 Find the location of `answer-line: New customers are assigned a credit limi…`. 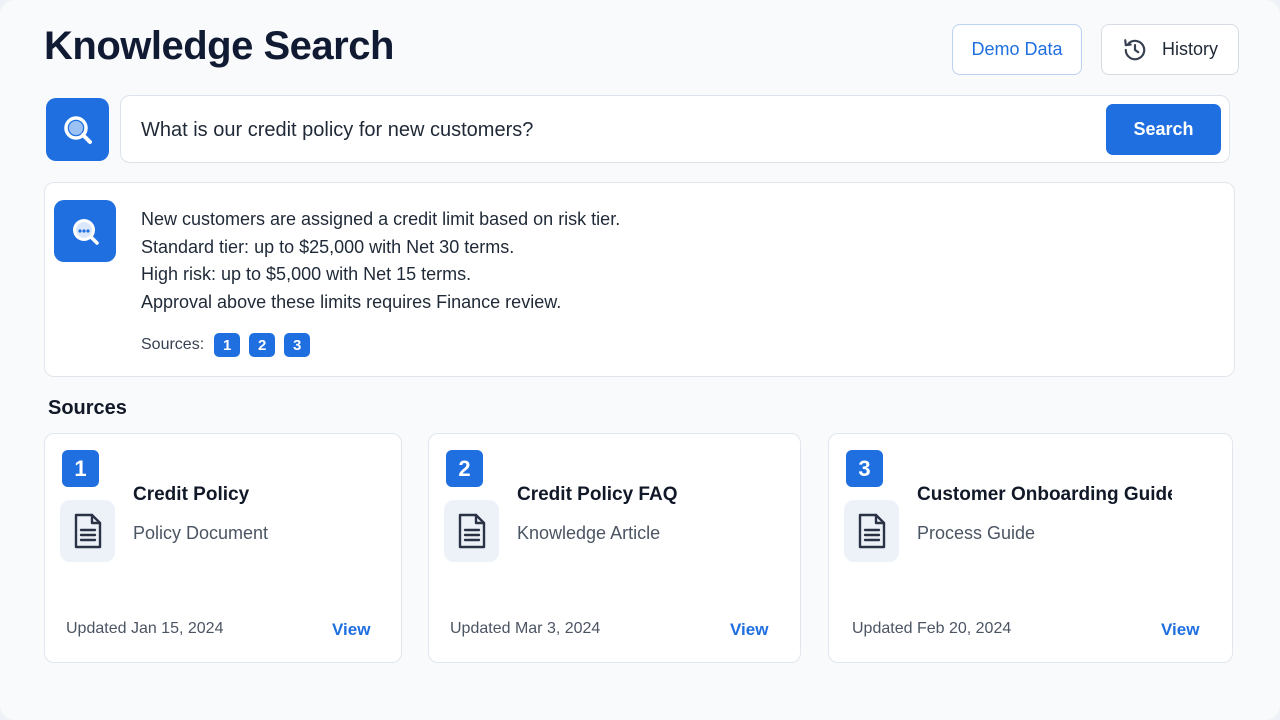

answer-line: New customers are assigned a credit limi… is located at coordinates (381, 219).